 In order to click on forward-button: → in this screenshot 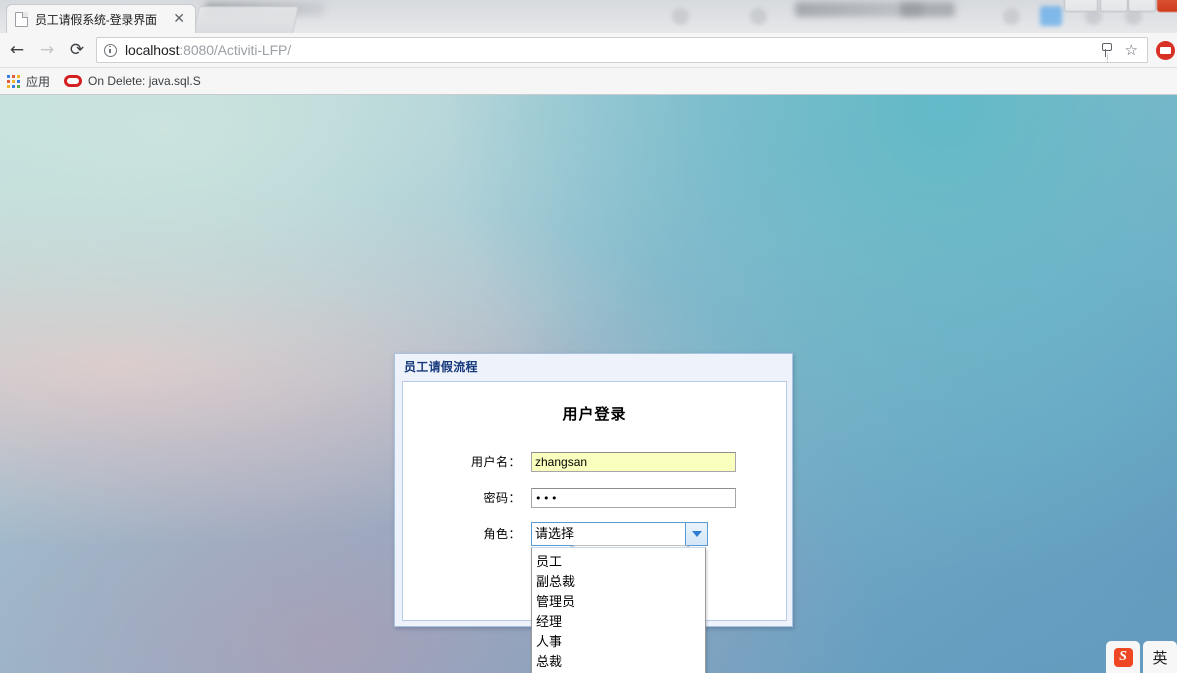, I will do `click(47, 50)`.